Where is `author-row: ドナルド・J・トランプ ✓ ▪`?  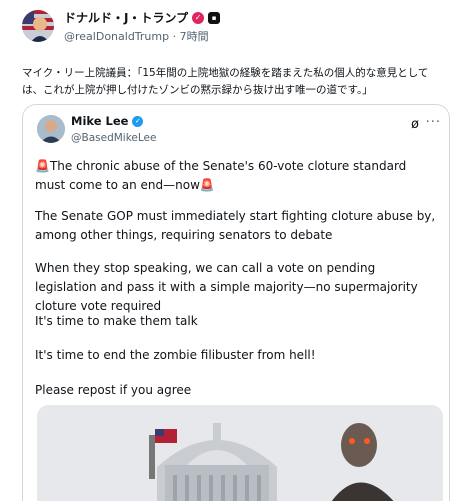
author-row: ドナルド・J・トランプ ✓ ▪ is located at coordinates (142, 17).